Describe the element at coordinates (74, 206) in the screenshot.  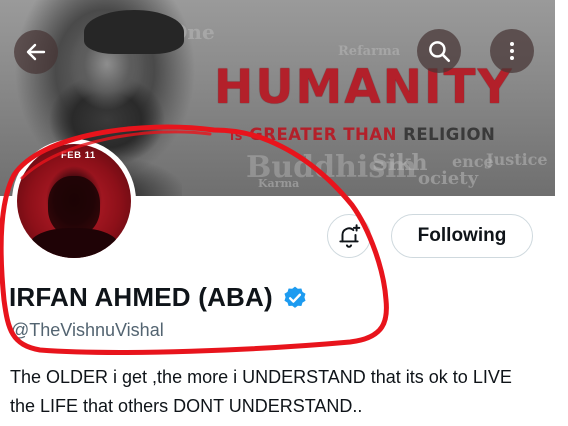
I see `avatar-head` at that location.